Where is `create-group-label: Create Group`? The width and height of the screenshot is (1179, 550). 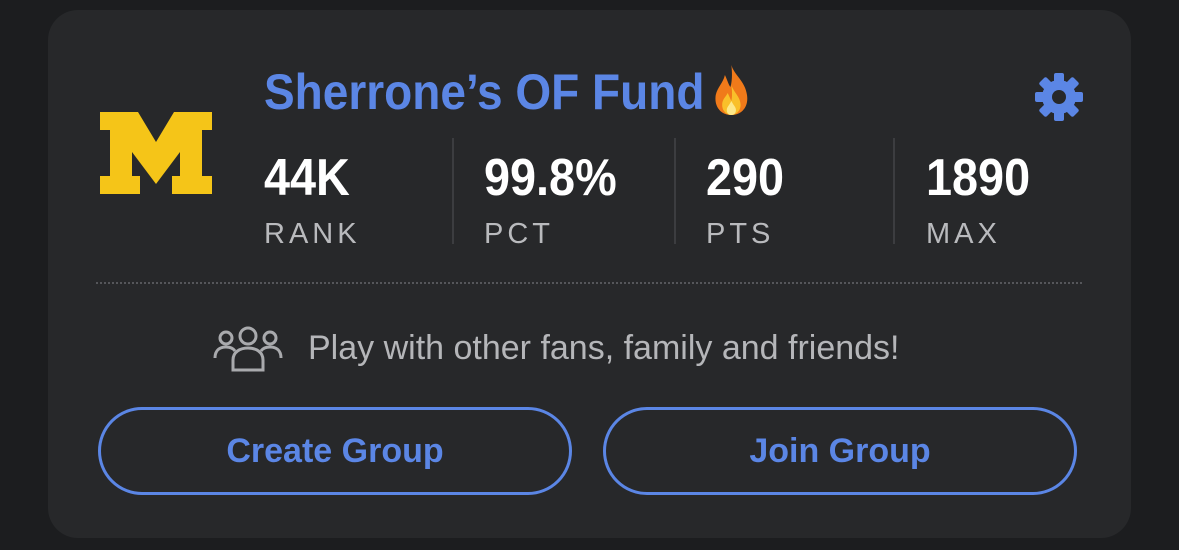 create-group-label: Create Group is located at coordinates (335, 450).